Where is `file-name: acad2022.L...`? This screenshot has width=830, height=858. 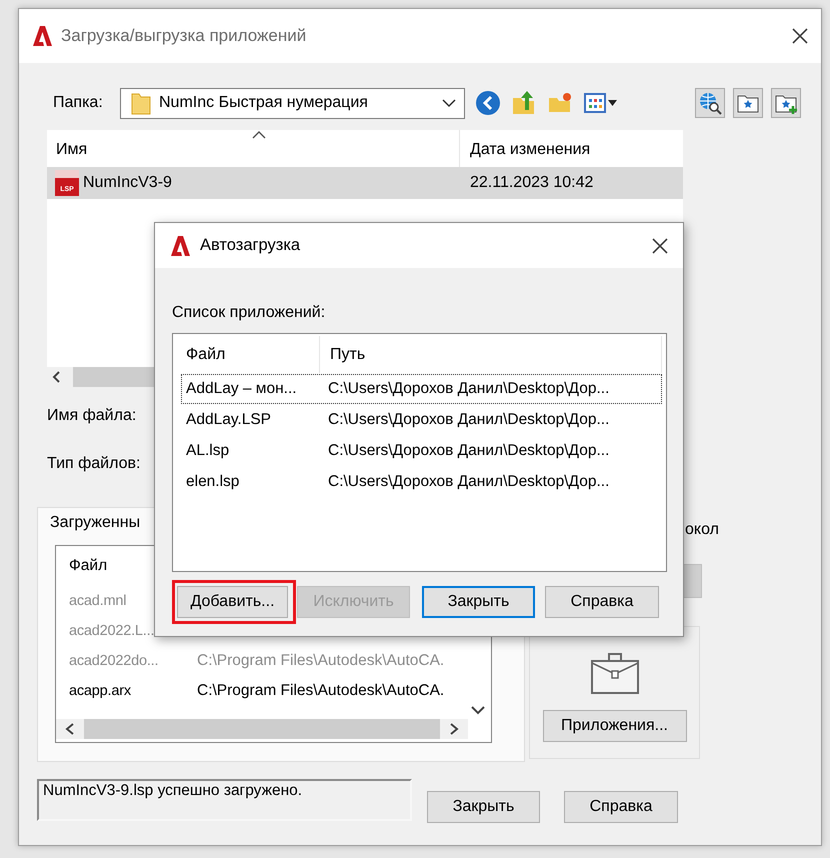
file-name: acad2022.L... is located at coordinates (112, 631).